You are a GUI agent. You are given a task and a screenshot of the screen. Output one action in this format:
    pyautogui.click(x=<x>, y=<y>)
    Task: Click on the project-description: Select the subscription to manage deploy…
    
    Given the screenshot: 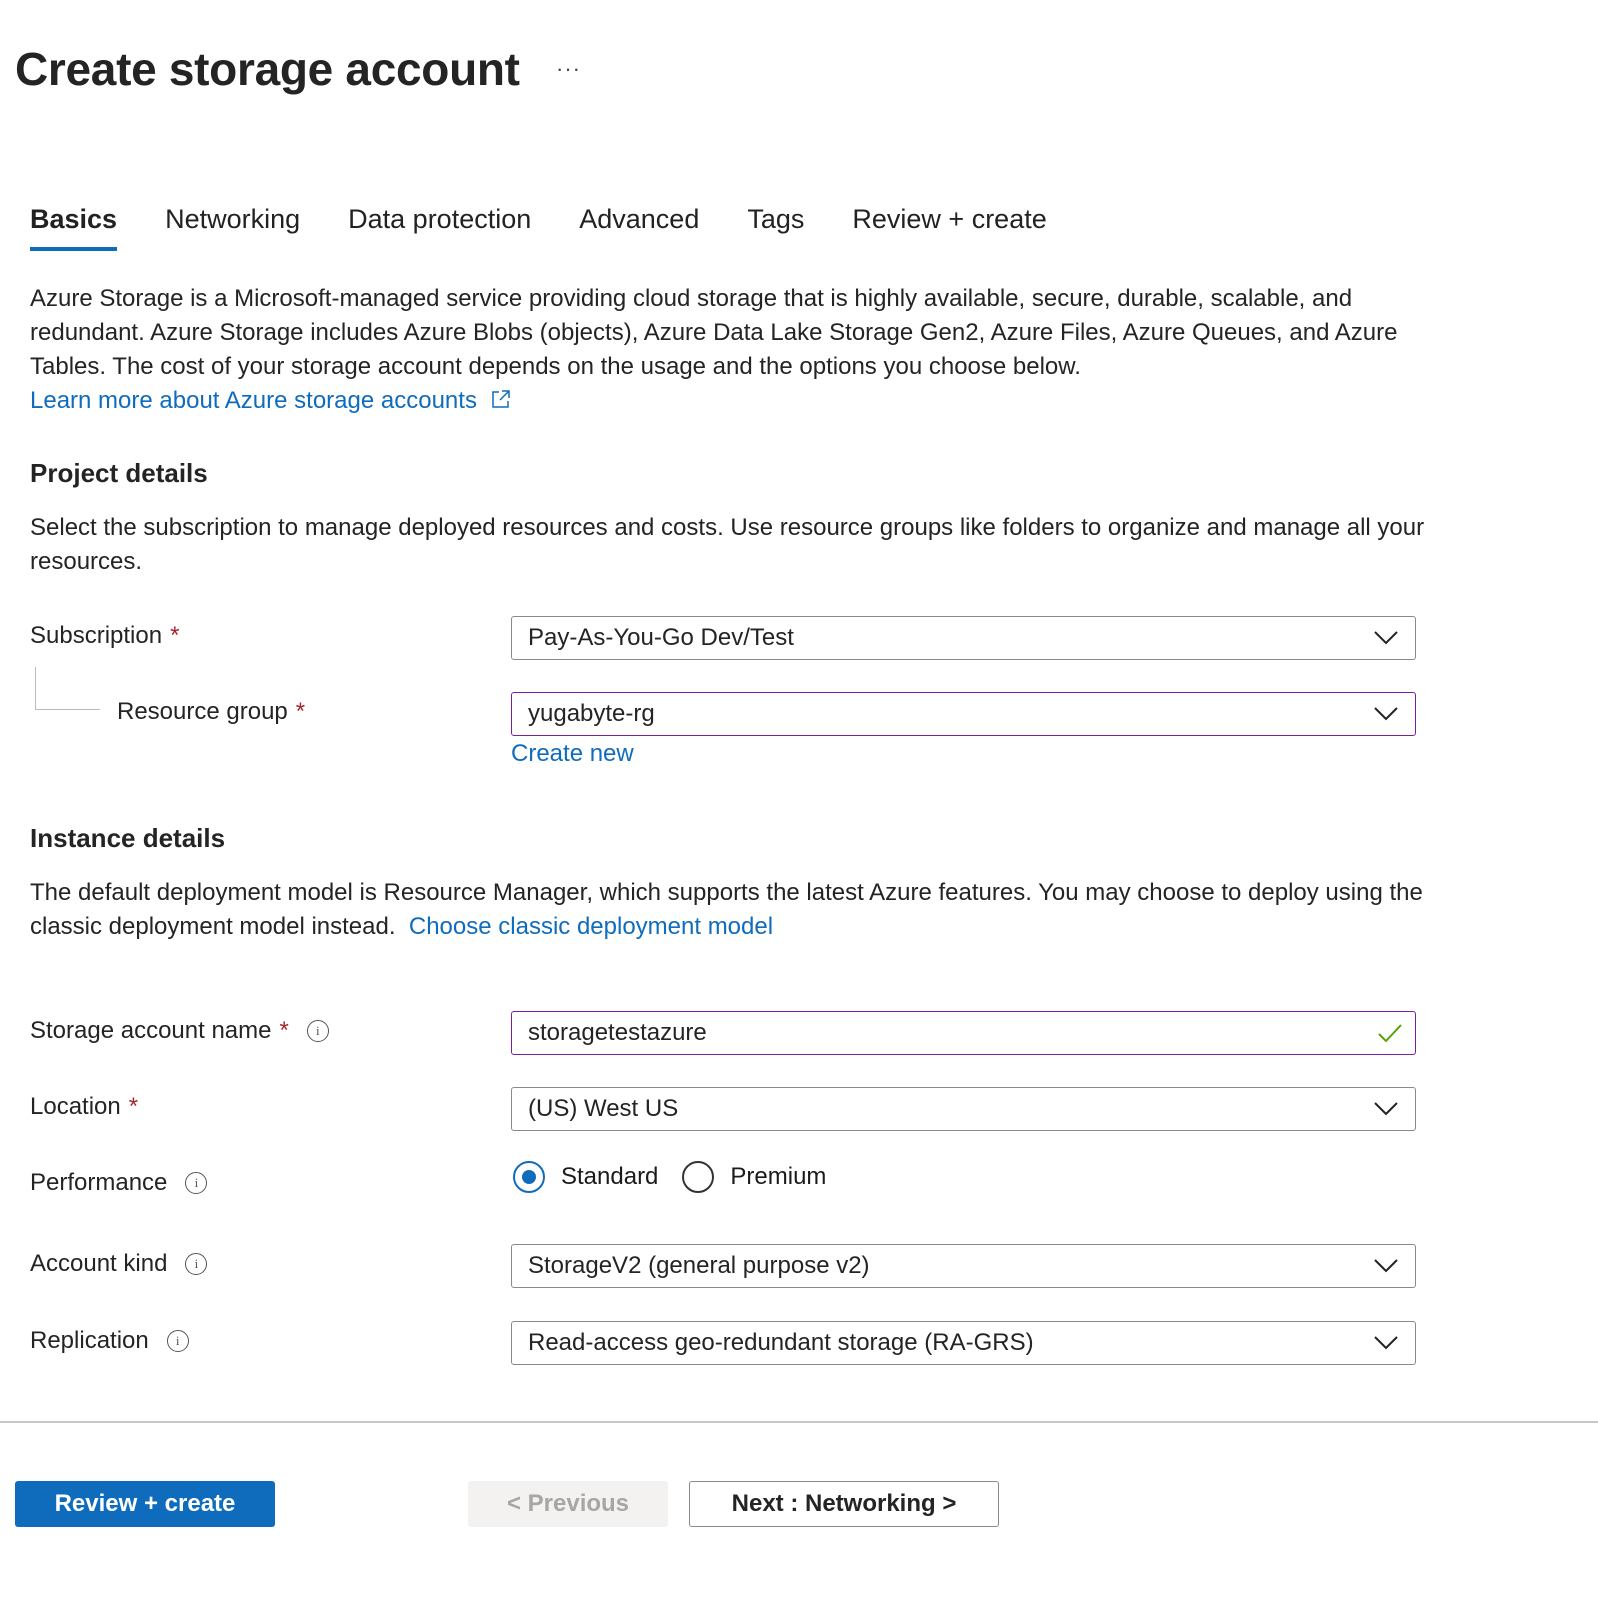 What is the action you would take?
    pyautogui.click(x=727, y=544)
    